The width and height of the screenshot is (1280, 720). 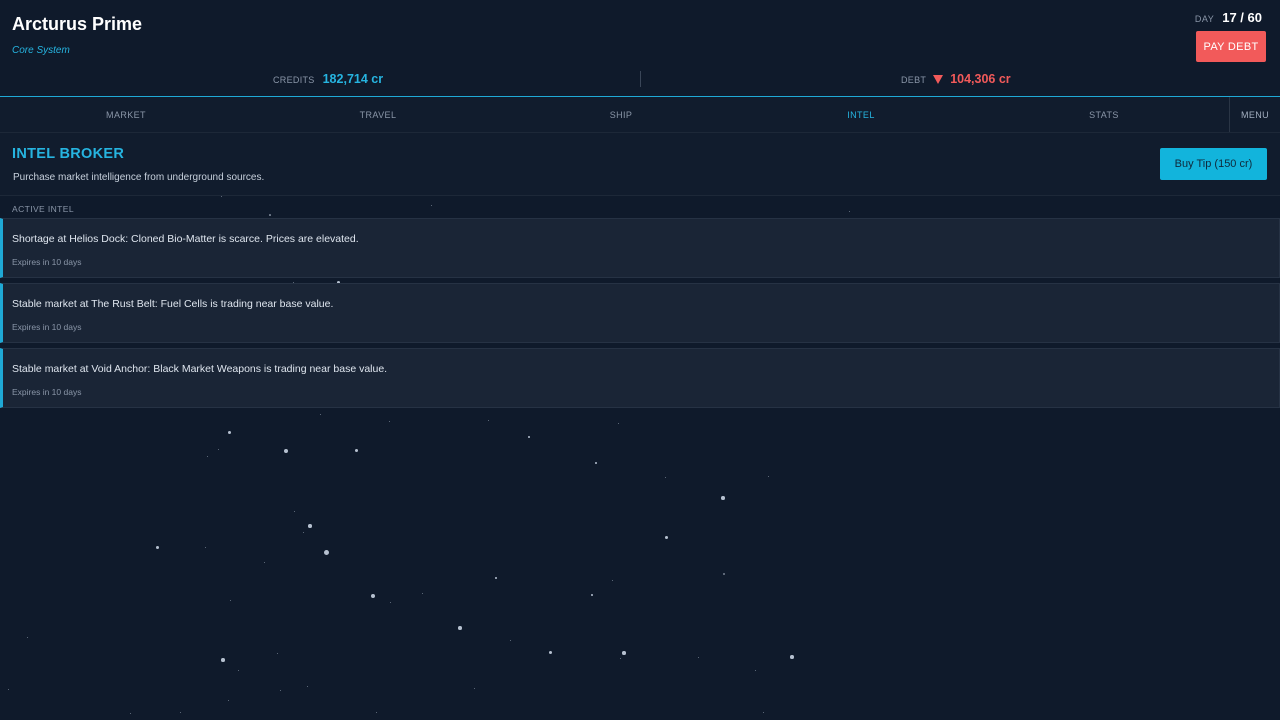 What do you see at coordinates (353, 79) in the screenshot?
I see `credits-value: 182,714 cr` at bounding box center [353, 79].